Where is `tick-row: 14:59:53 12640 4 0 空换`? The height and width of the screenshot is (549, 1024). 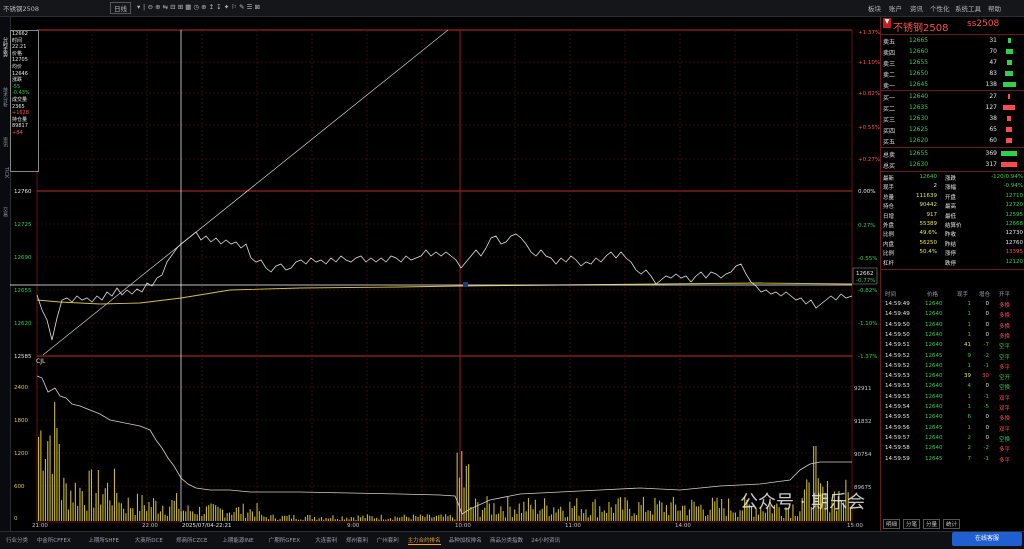
tick-row: 14:59:53 12640 4 0 空换 is located at coordinates (952, 386).